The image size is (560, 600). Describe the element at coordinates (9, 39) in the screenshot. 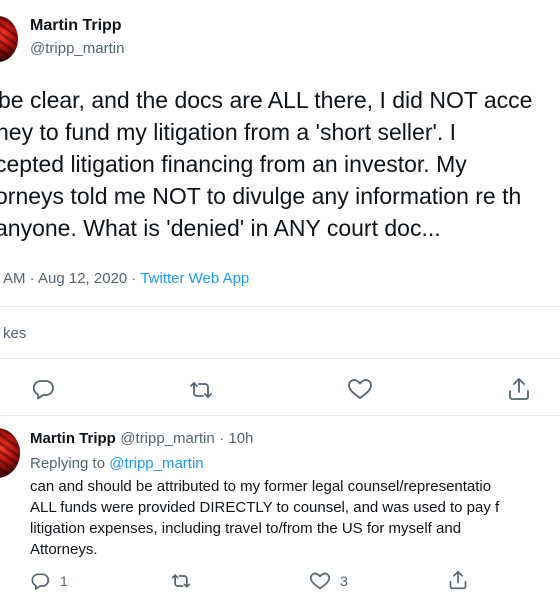

I see `main-tweet-avatar` at that location.